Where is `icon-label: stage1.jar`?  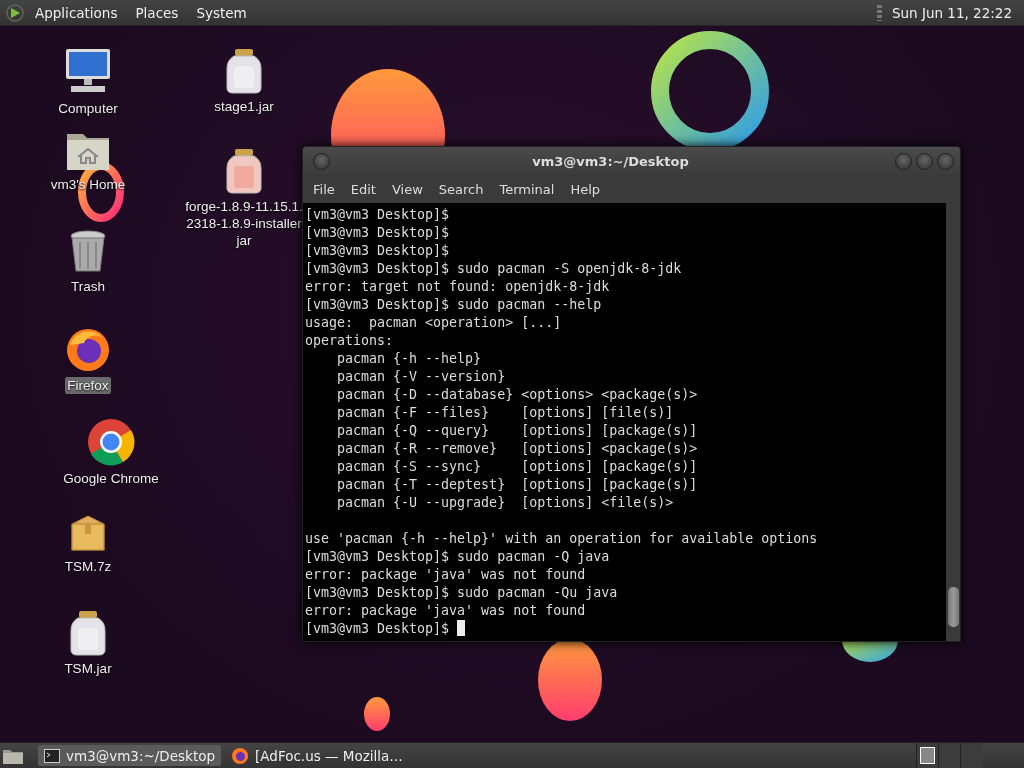 icon-label: stage1.jar is located at coordinates (244, 106).